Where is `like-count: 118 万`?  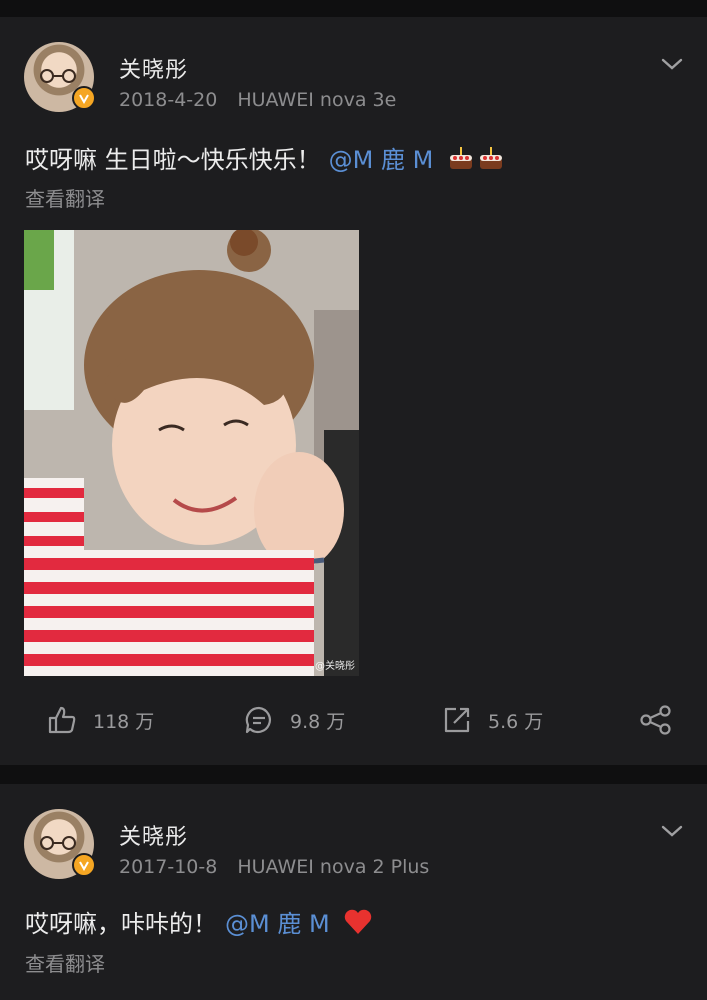 like-count: 118 万 is located at coordinates (124, 721).